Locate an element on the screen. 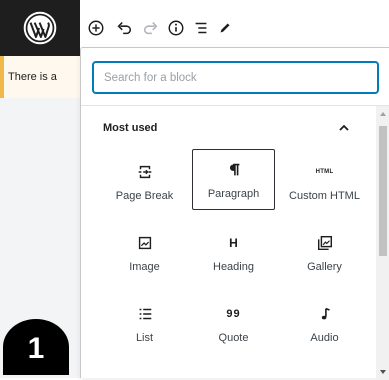 The height and width of the screenshot is (380, 389). redo-icon is located at coordinates (151, 28).